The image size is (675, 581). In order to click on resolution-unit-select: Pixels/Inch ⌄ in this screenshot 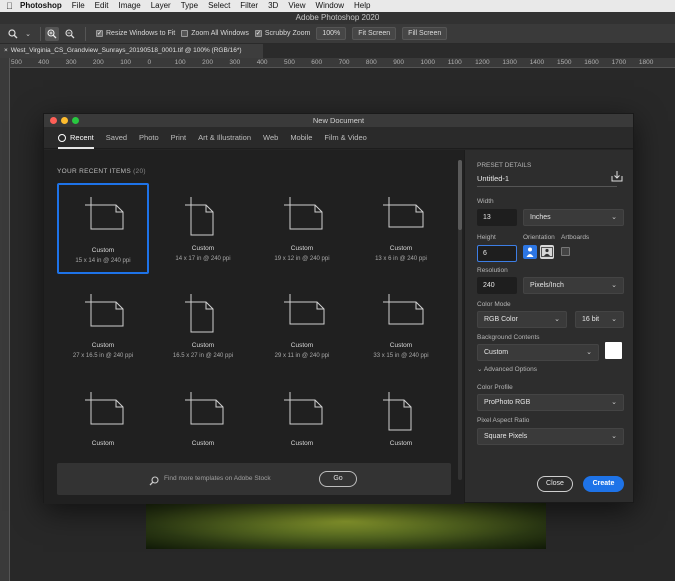, I will do `click(573, 285)`.